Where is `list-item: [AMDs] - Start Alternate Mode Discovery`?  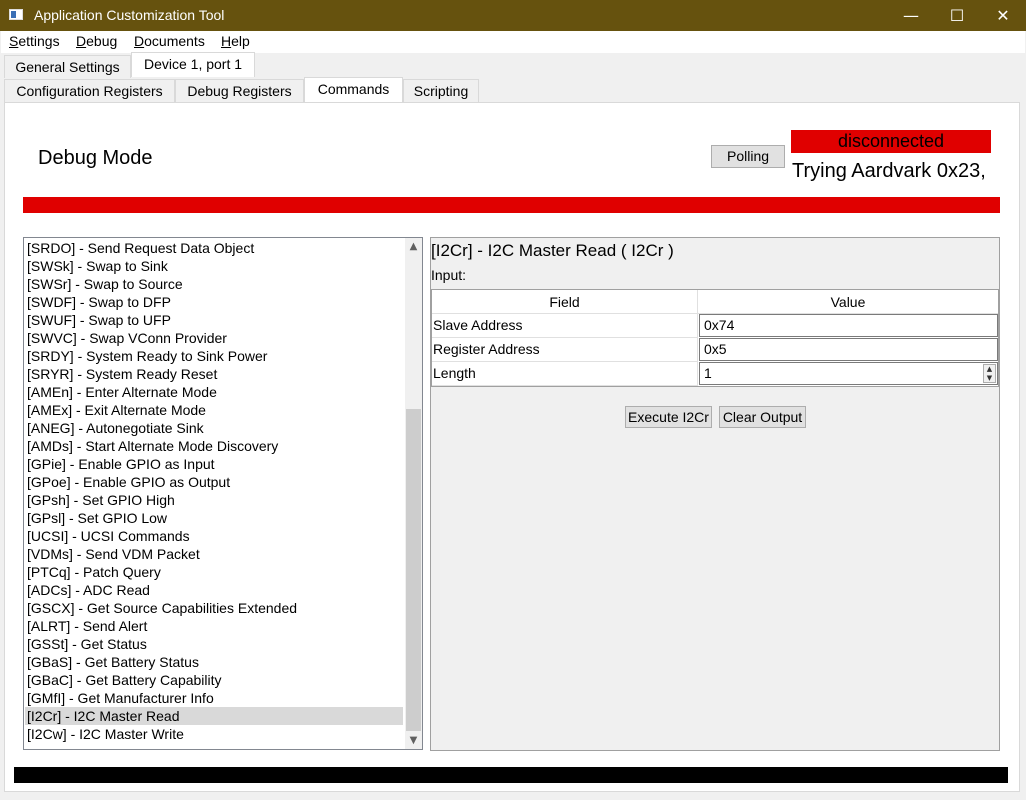
list-item: [AMDs] - Start Alternate Mode Discovery is located at coordinates (152, 446).